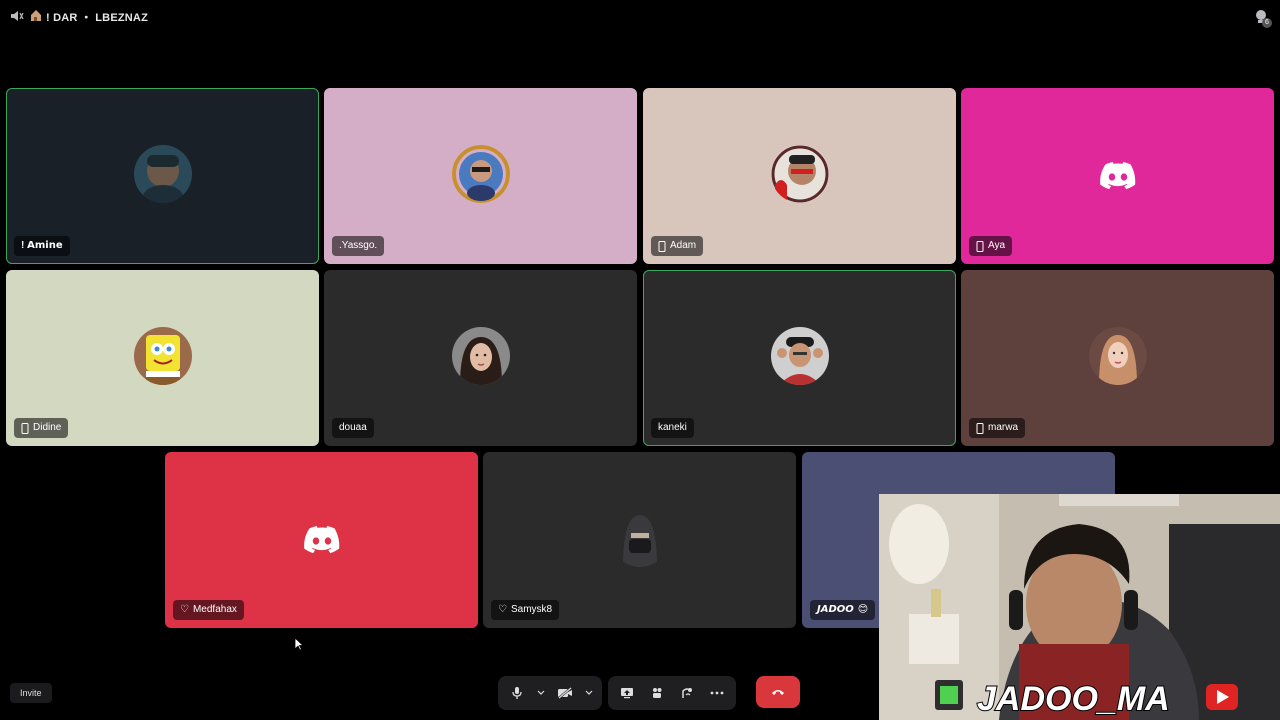  I want to click on soundboard-icon, so click(687, 693).